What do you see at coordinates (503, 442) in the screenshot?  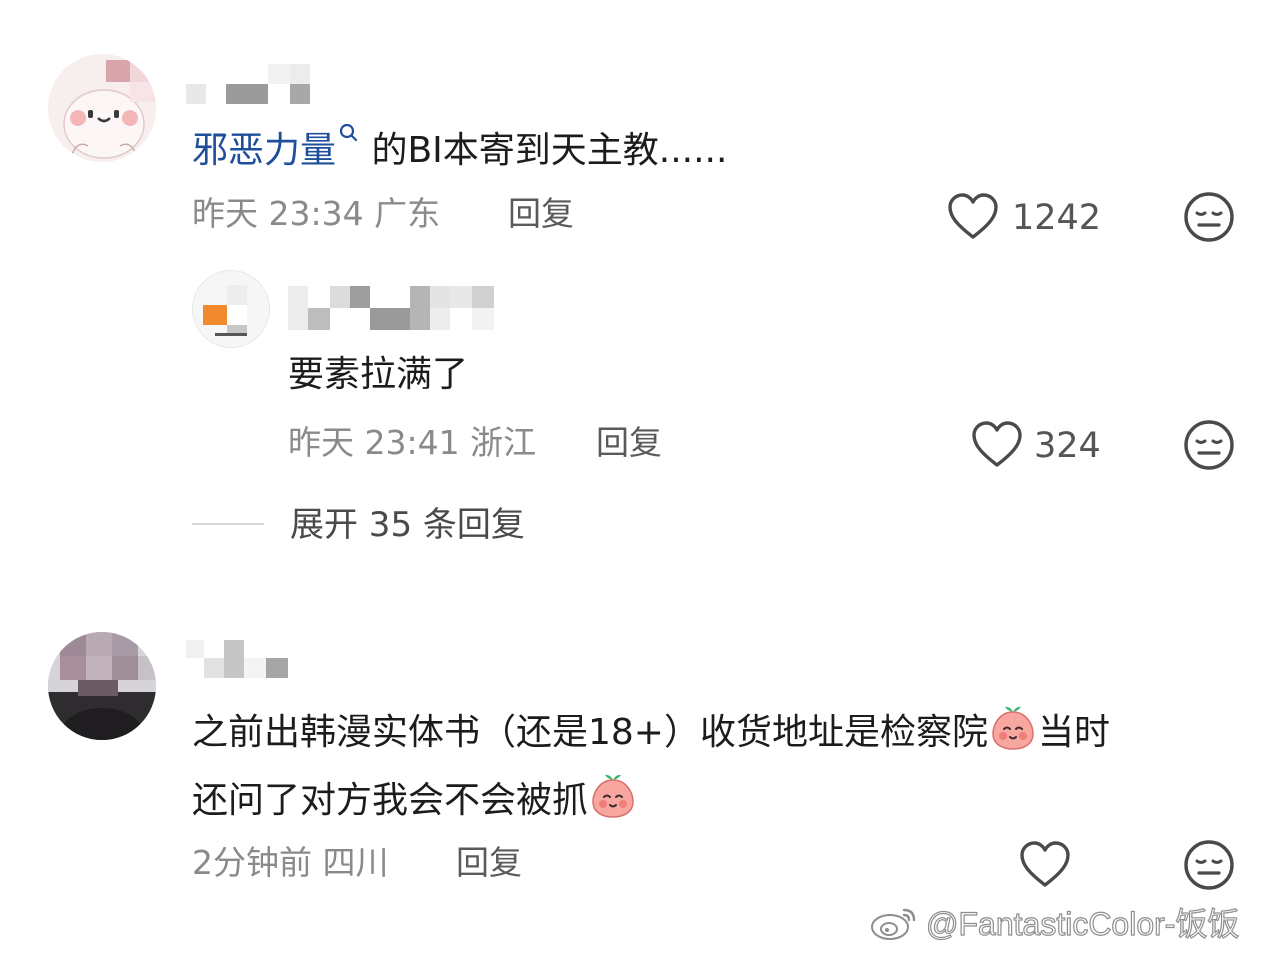 I see `location-label: 浙江` at bounding box center [503, 442].